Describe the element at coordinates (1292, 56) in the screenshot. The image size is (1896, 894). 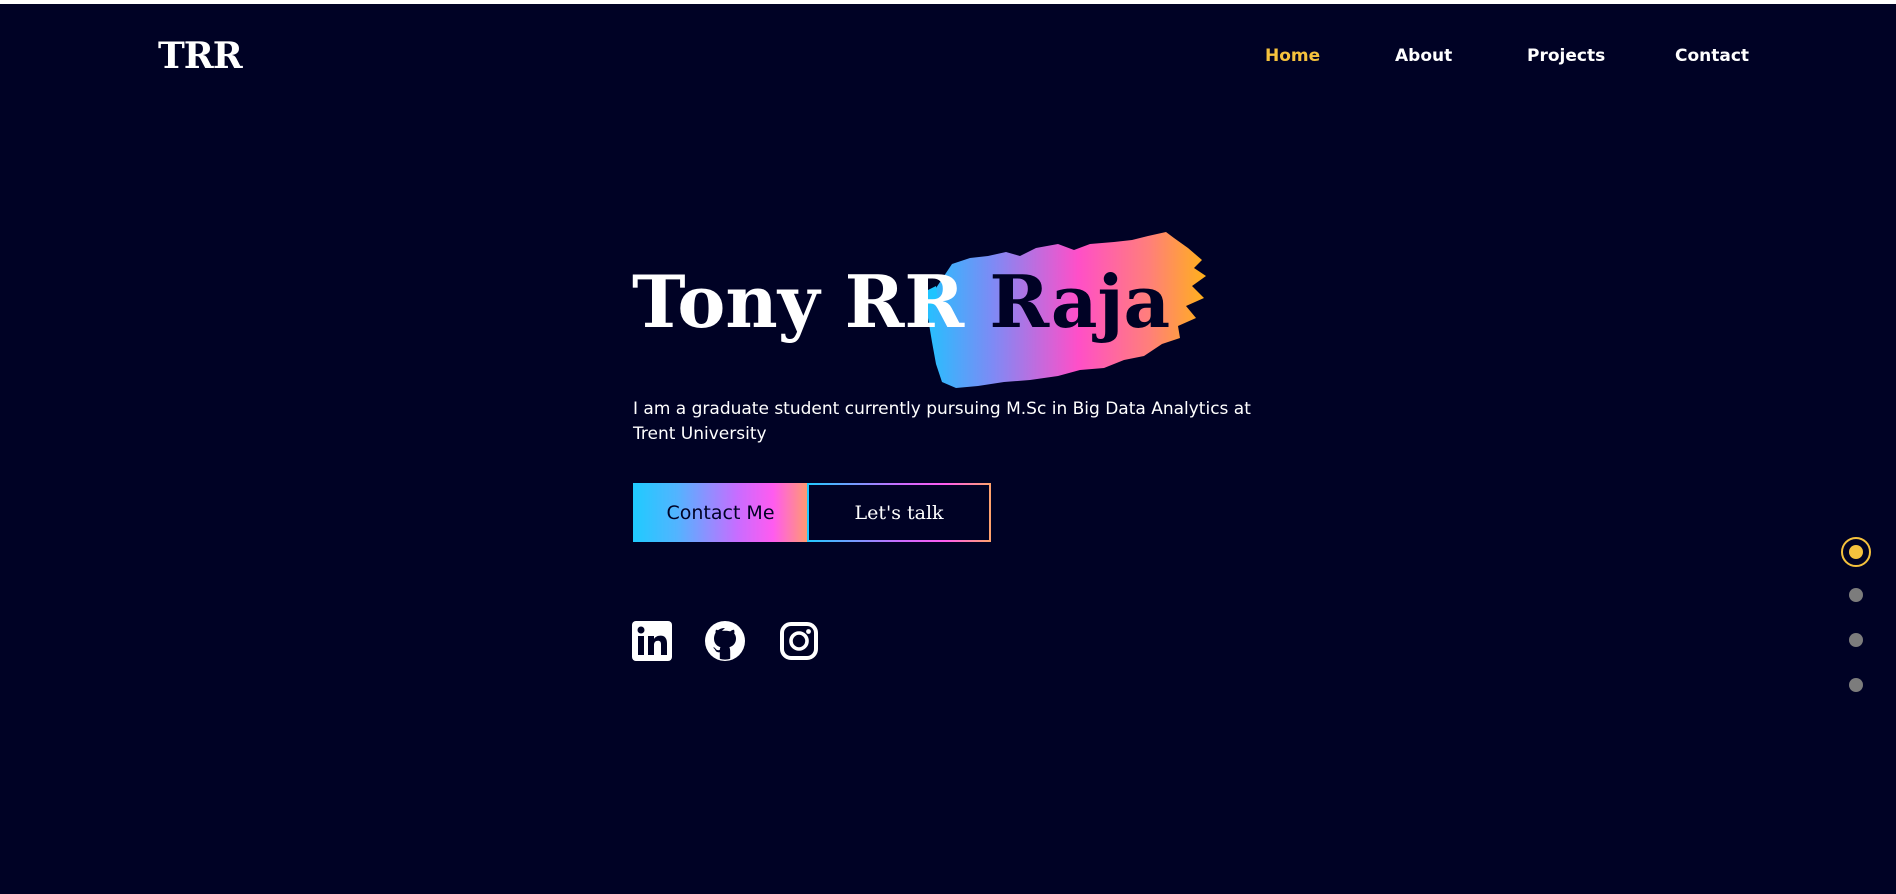
I see `nav-home: Home` at that location.